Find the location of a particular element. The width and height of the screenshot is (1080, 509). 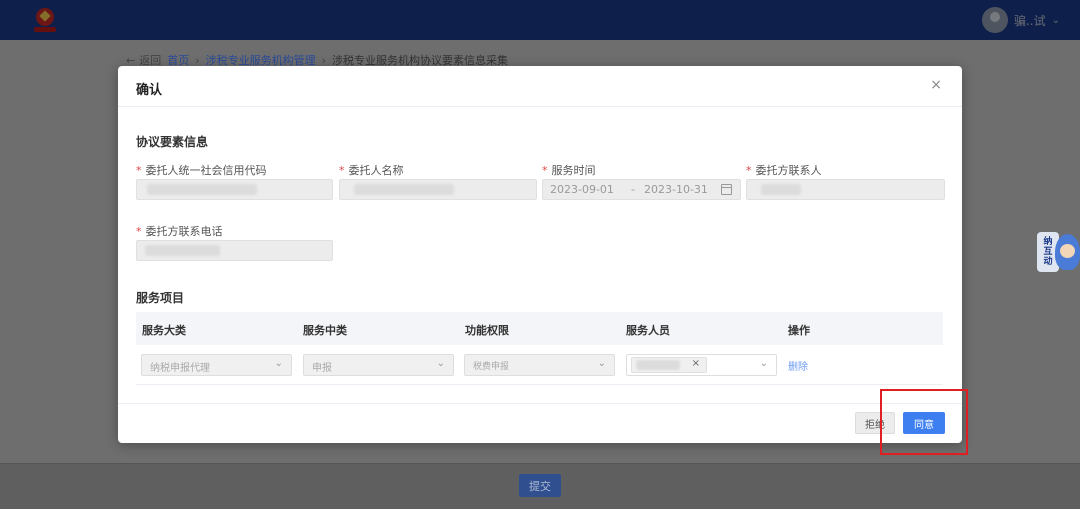

service-time-label: * 服务时间 is located at coordinates (569, 170).